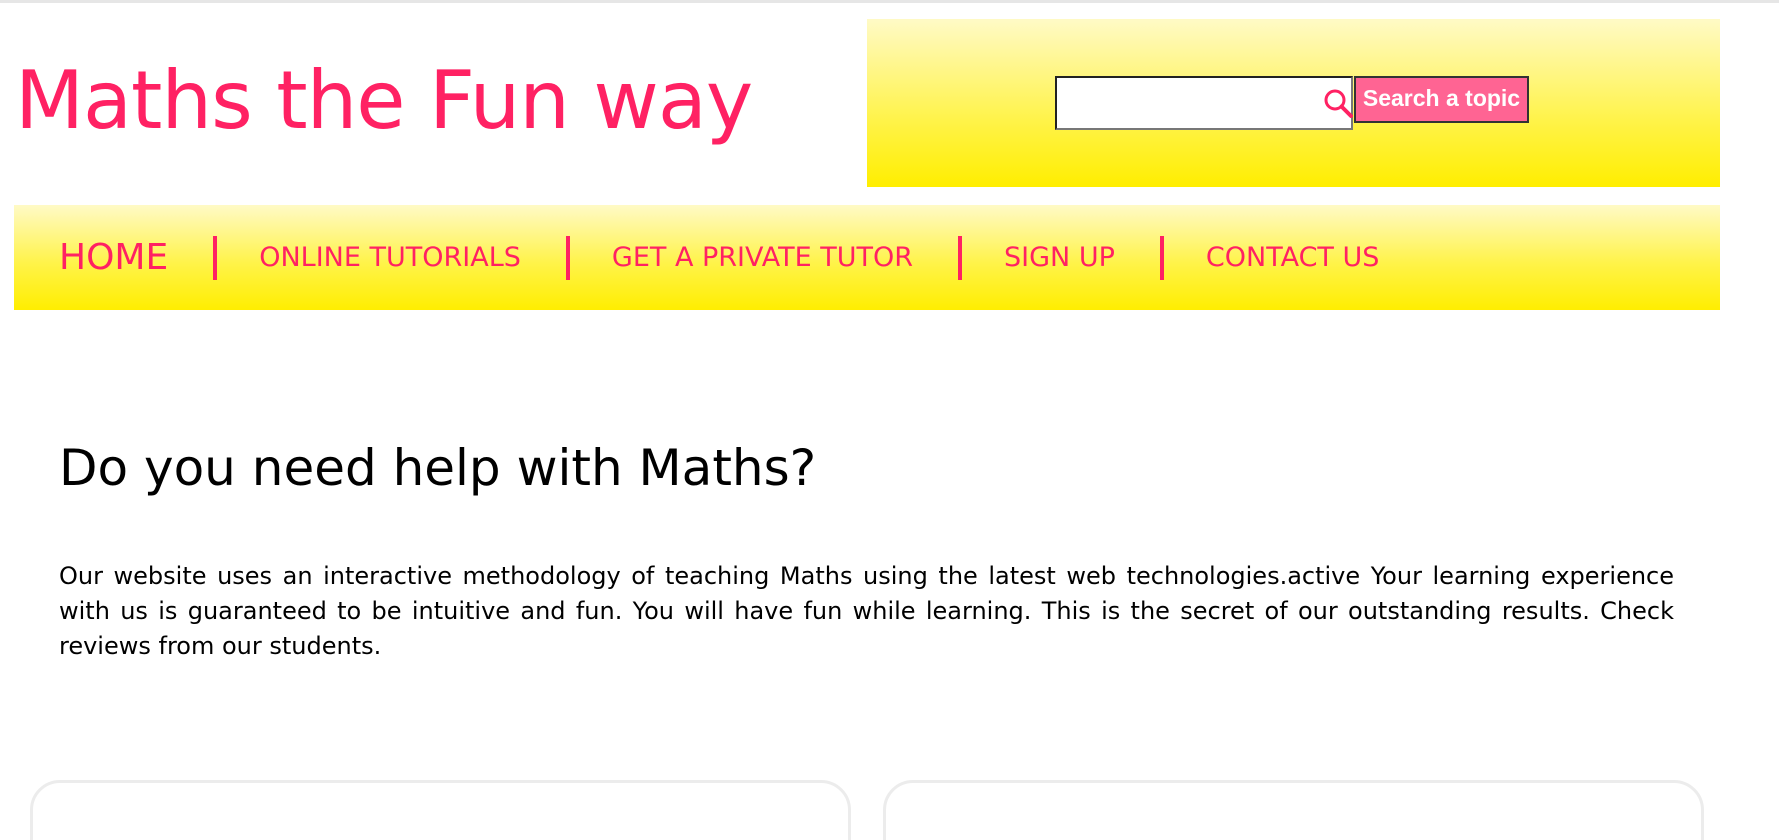  Describe the element at coordinates (1441, 99) in the screenshot. I see `search-button: Search a topic` at that location.